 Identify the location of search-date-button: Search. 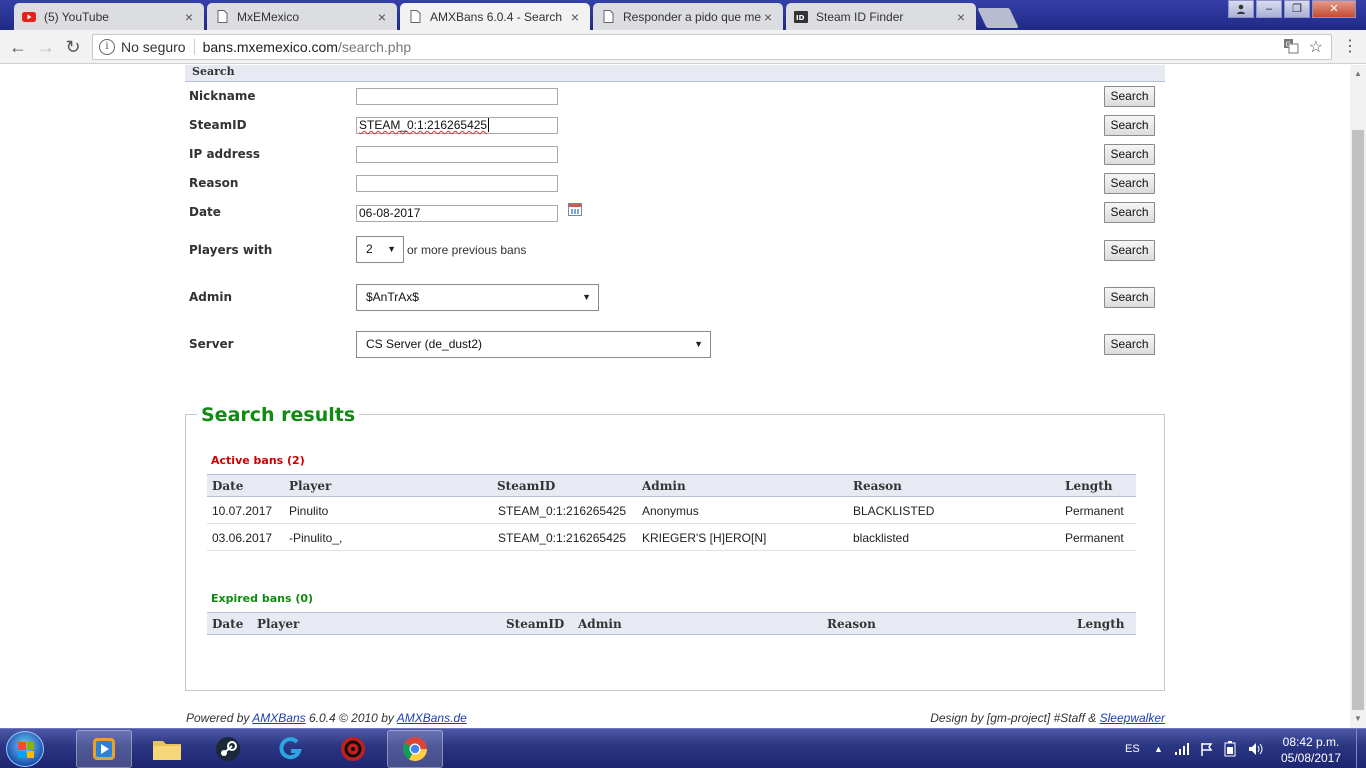
(1129, 212).